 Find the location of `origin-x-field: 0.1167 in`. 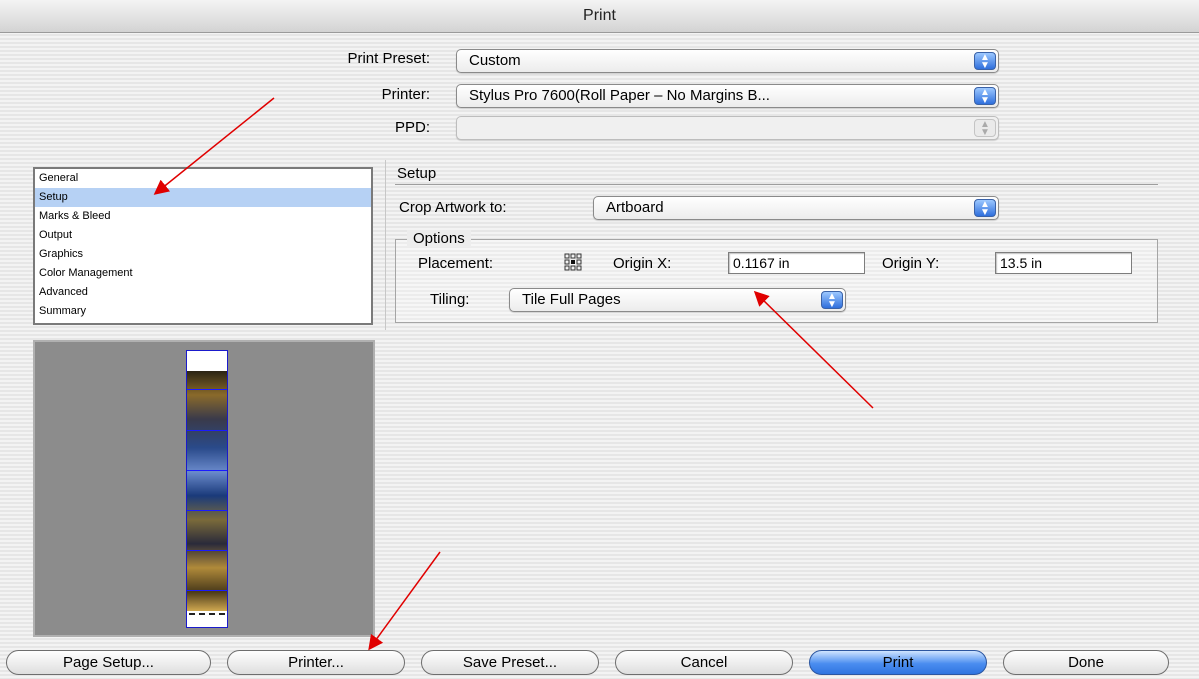

origin-x-field: 0.1167 in is located at coordinates (796, 263).